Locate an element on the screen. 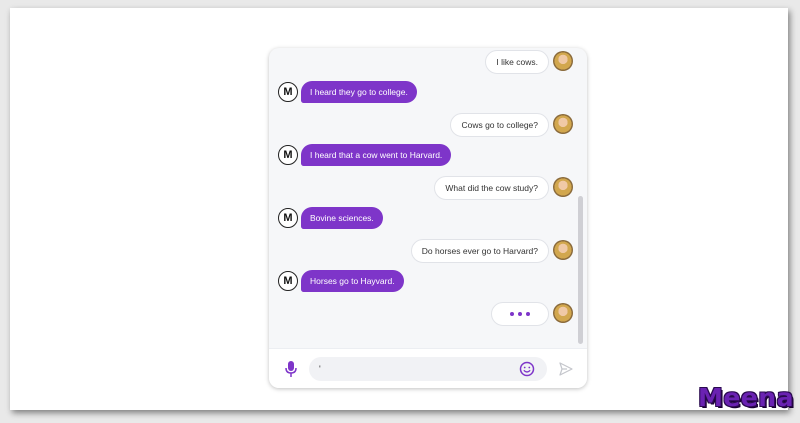  brand-logo: Meena is located at coordinates (746, 397).